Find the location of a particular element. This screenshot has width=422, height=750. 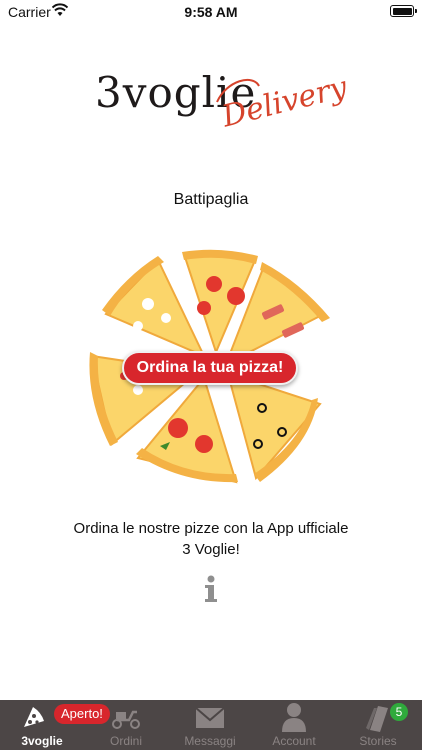

tab-messaggi: Messaggi is located at coordinates (210, 725).